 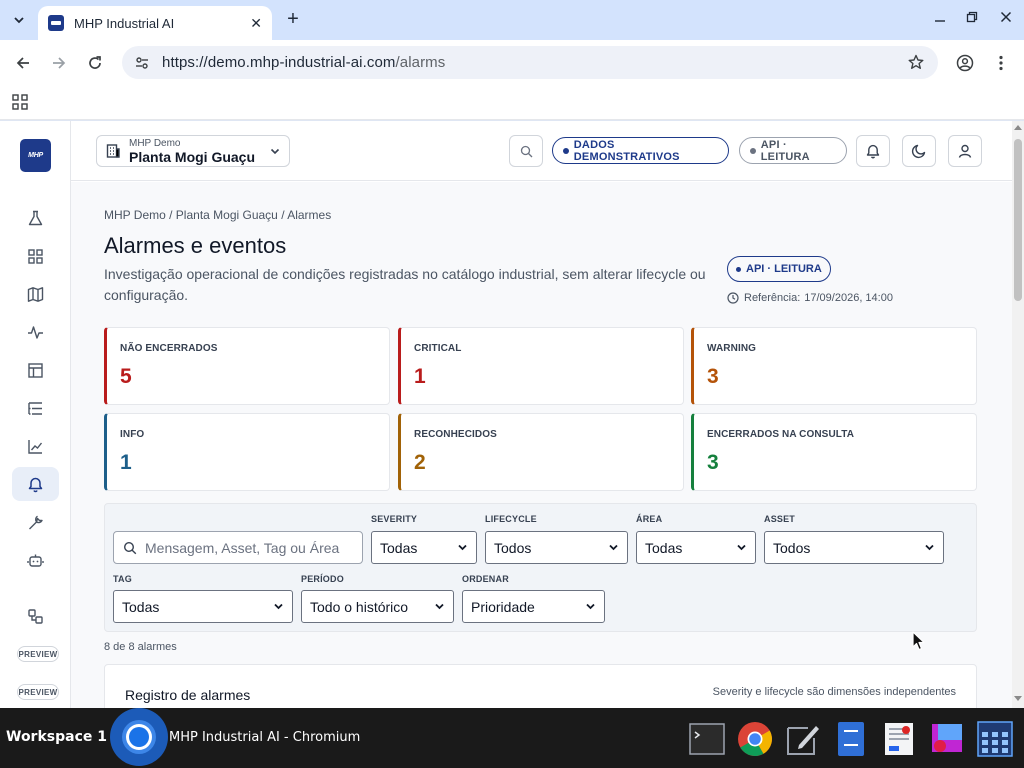 What do you see at coordinates (965, 151) in the screenshot?
I see `user-menu-button` at bounding box center [965, 151].